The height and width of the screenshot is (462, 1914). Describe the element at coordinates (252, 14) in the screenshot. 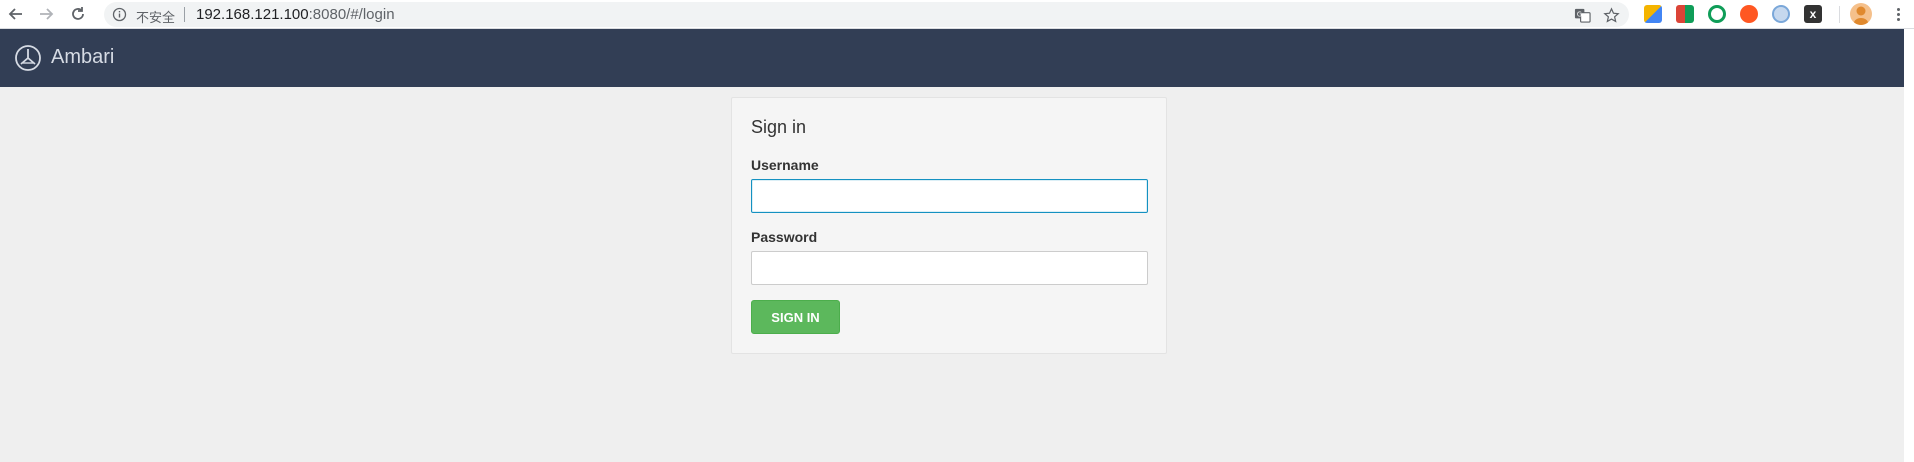

I see `url-host: 192.168.121.100` at that location.